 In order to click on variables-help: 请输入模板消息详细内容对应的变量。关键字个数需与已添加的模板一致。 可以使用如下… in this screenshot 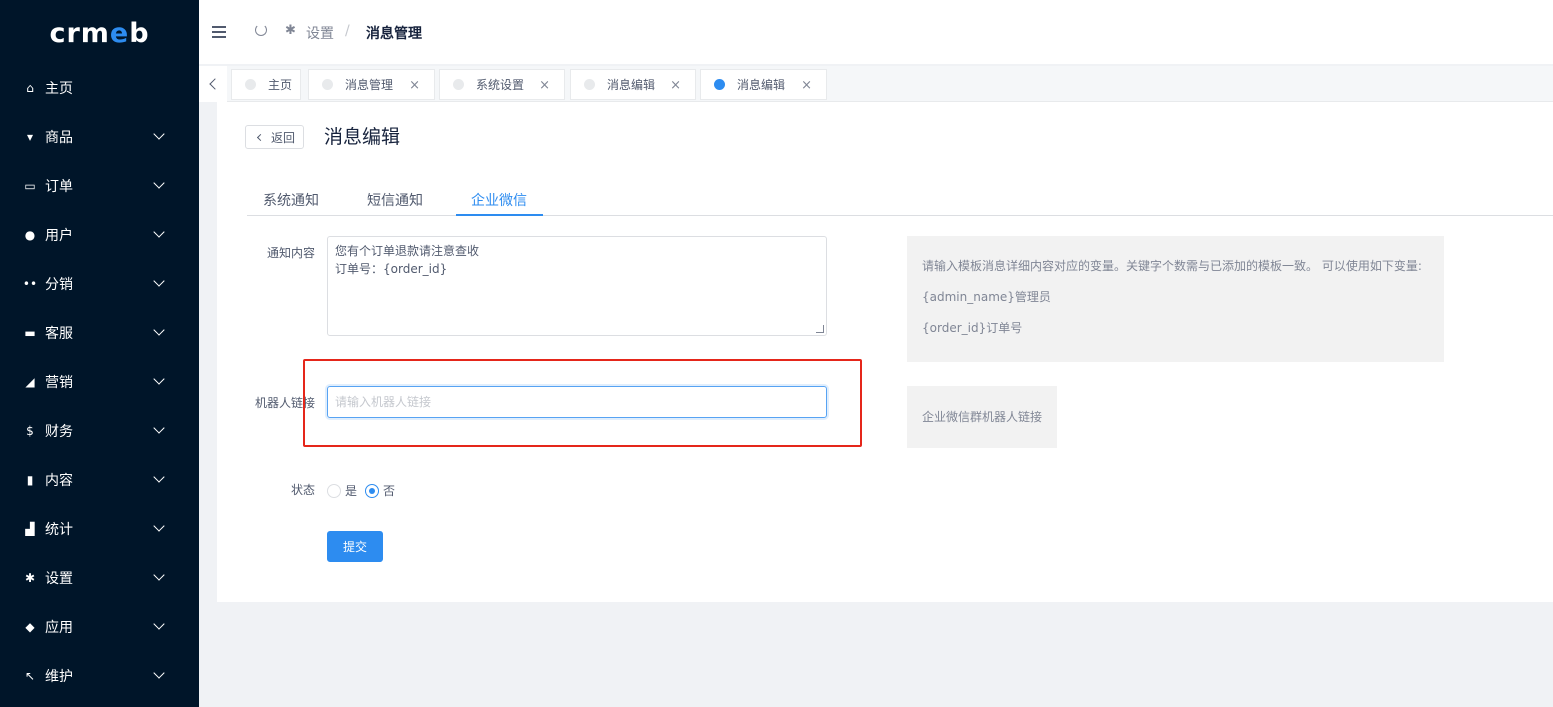, I will do `click(1175, 299)`.